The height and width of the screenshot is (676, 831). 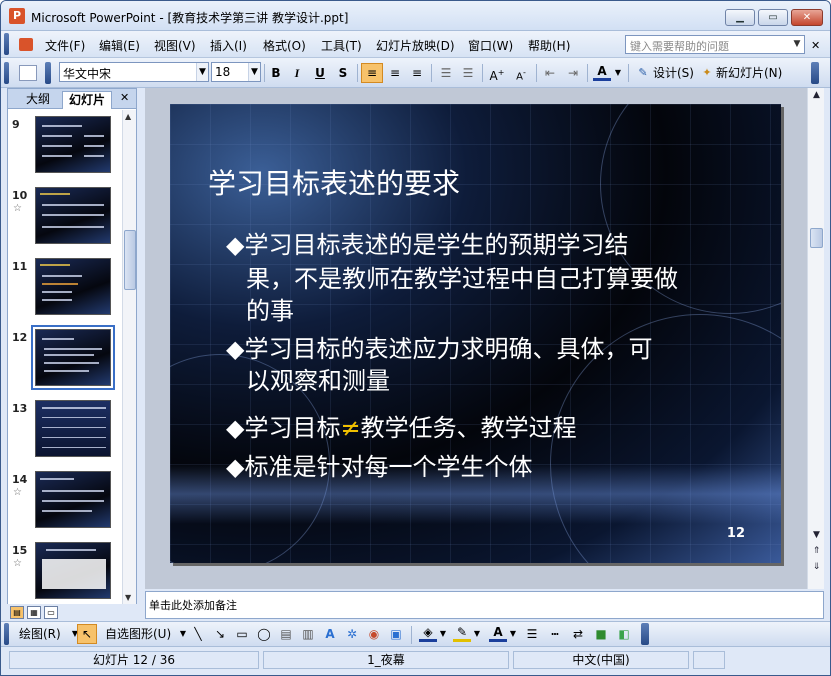 I want to click on 3d-style-icon: ◧, so click(x=624, y=634).